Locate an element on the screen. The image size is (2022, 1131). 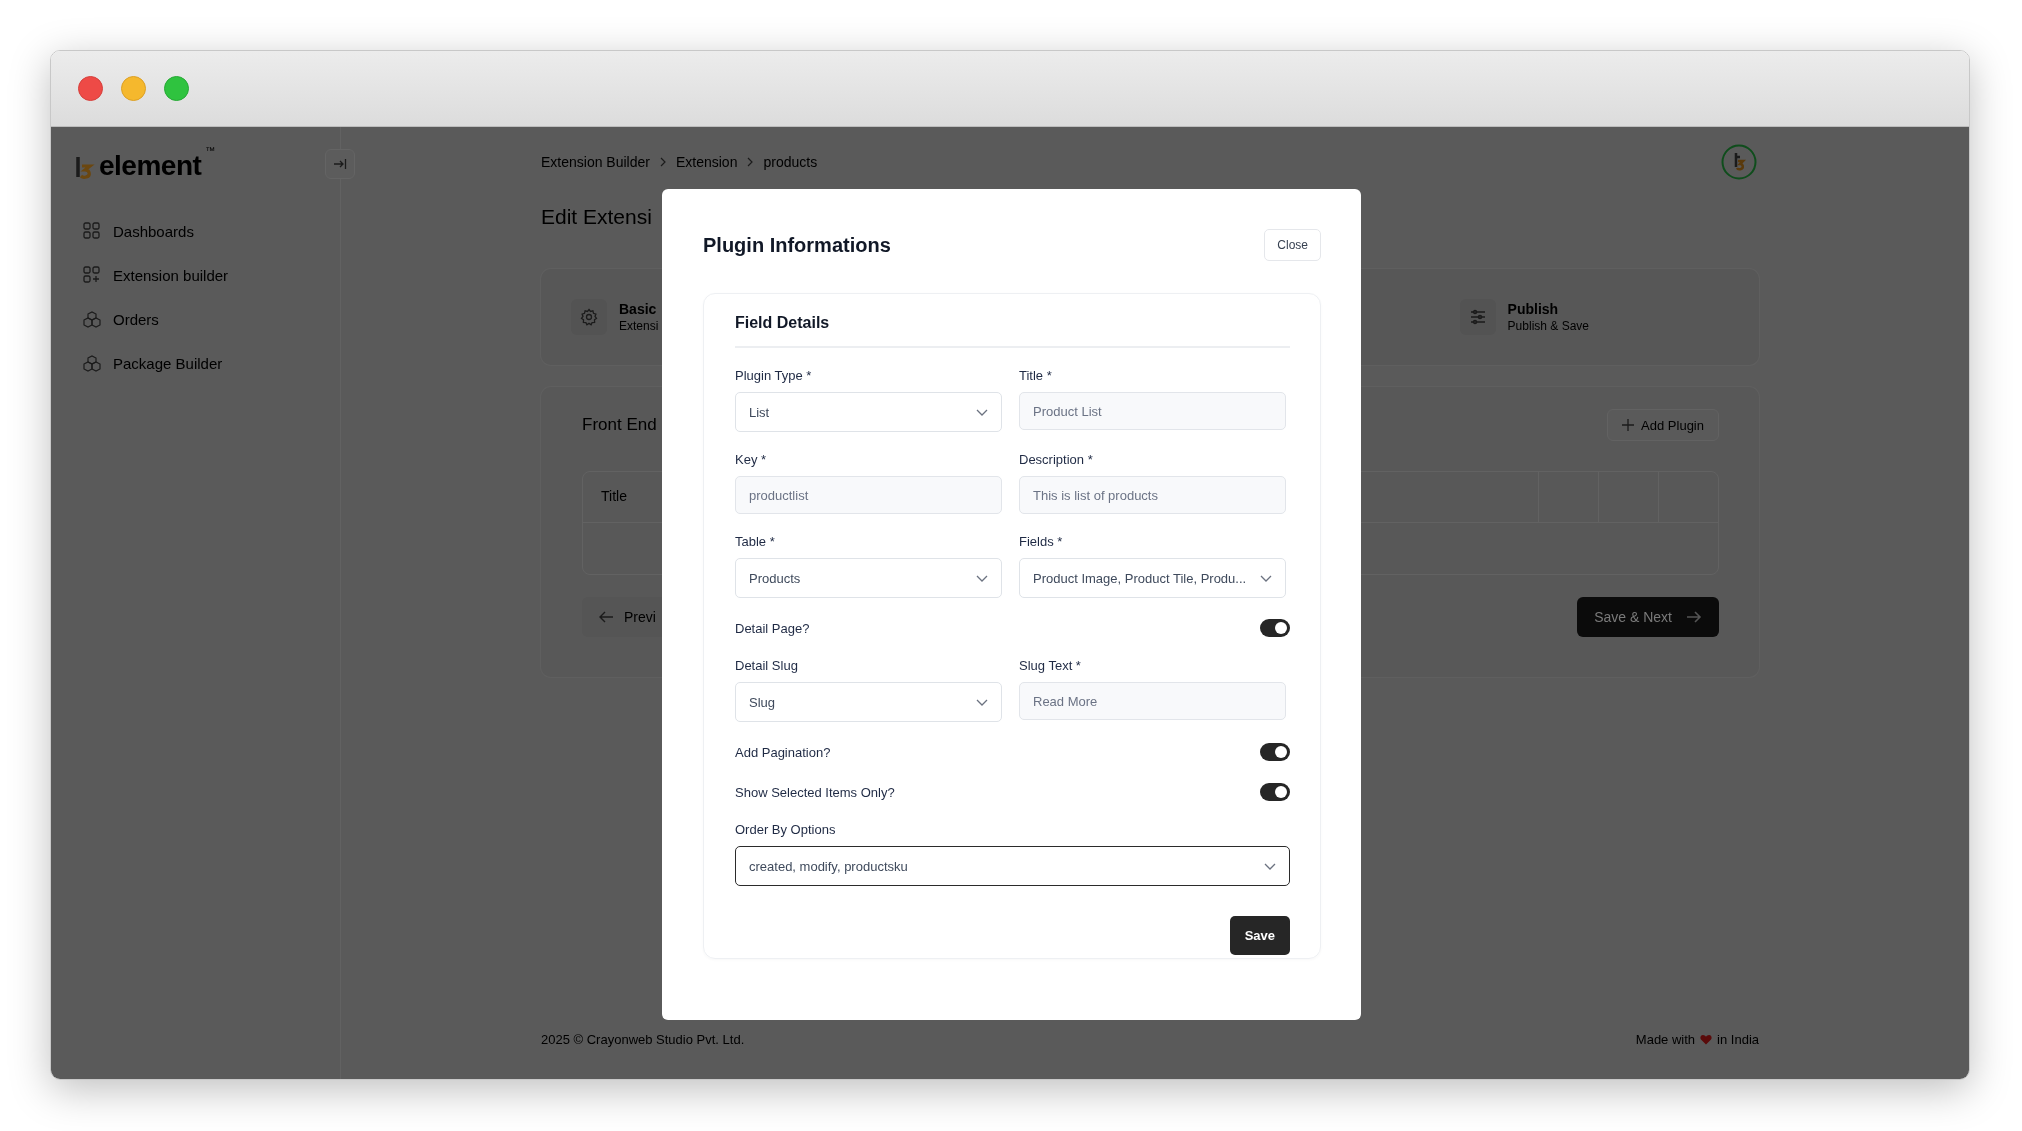
breadcrumb-link: Extension Builder is located at coordinates (595, 162).